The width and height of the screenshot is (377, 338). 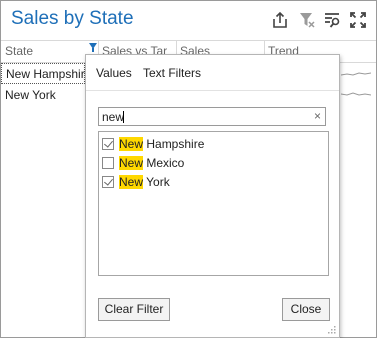 What do you see at coordinates (134, 309) in the screenshot?
I see `clear-filter-button: Clear Filter` at bounding box center [134, 309].